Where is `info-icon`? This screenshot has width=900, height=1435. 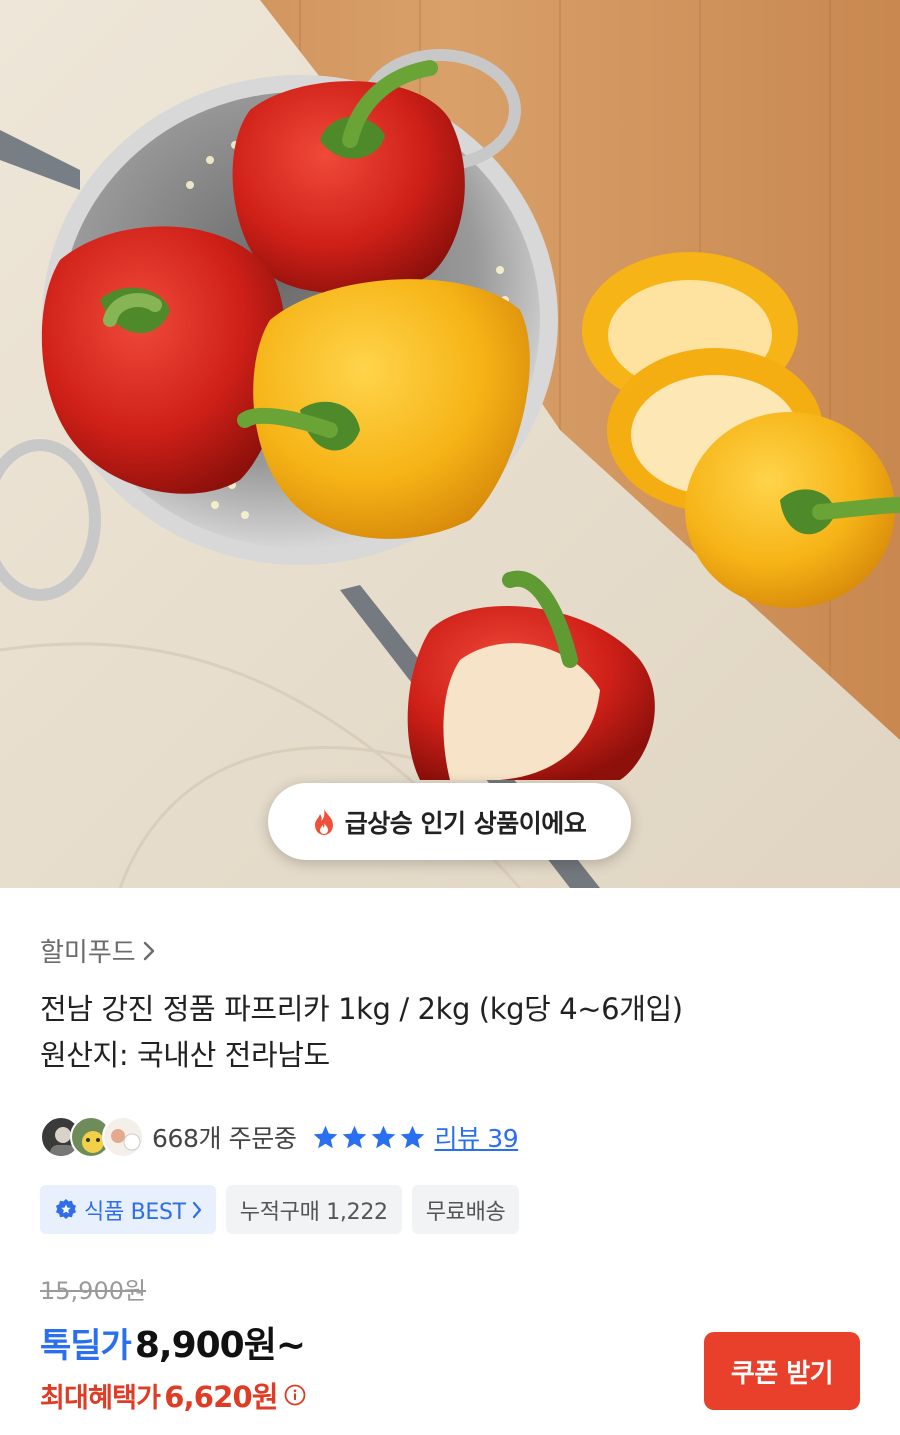 info-icon is located at coordinates (295, 1395).